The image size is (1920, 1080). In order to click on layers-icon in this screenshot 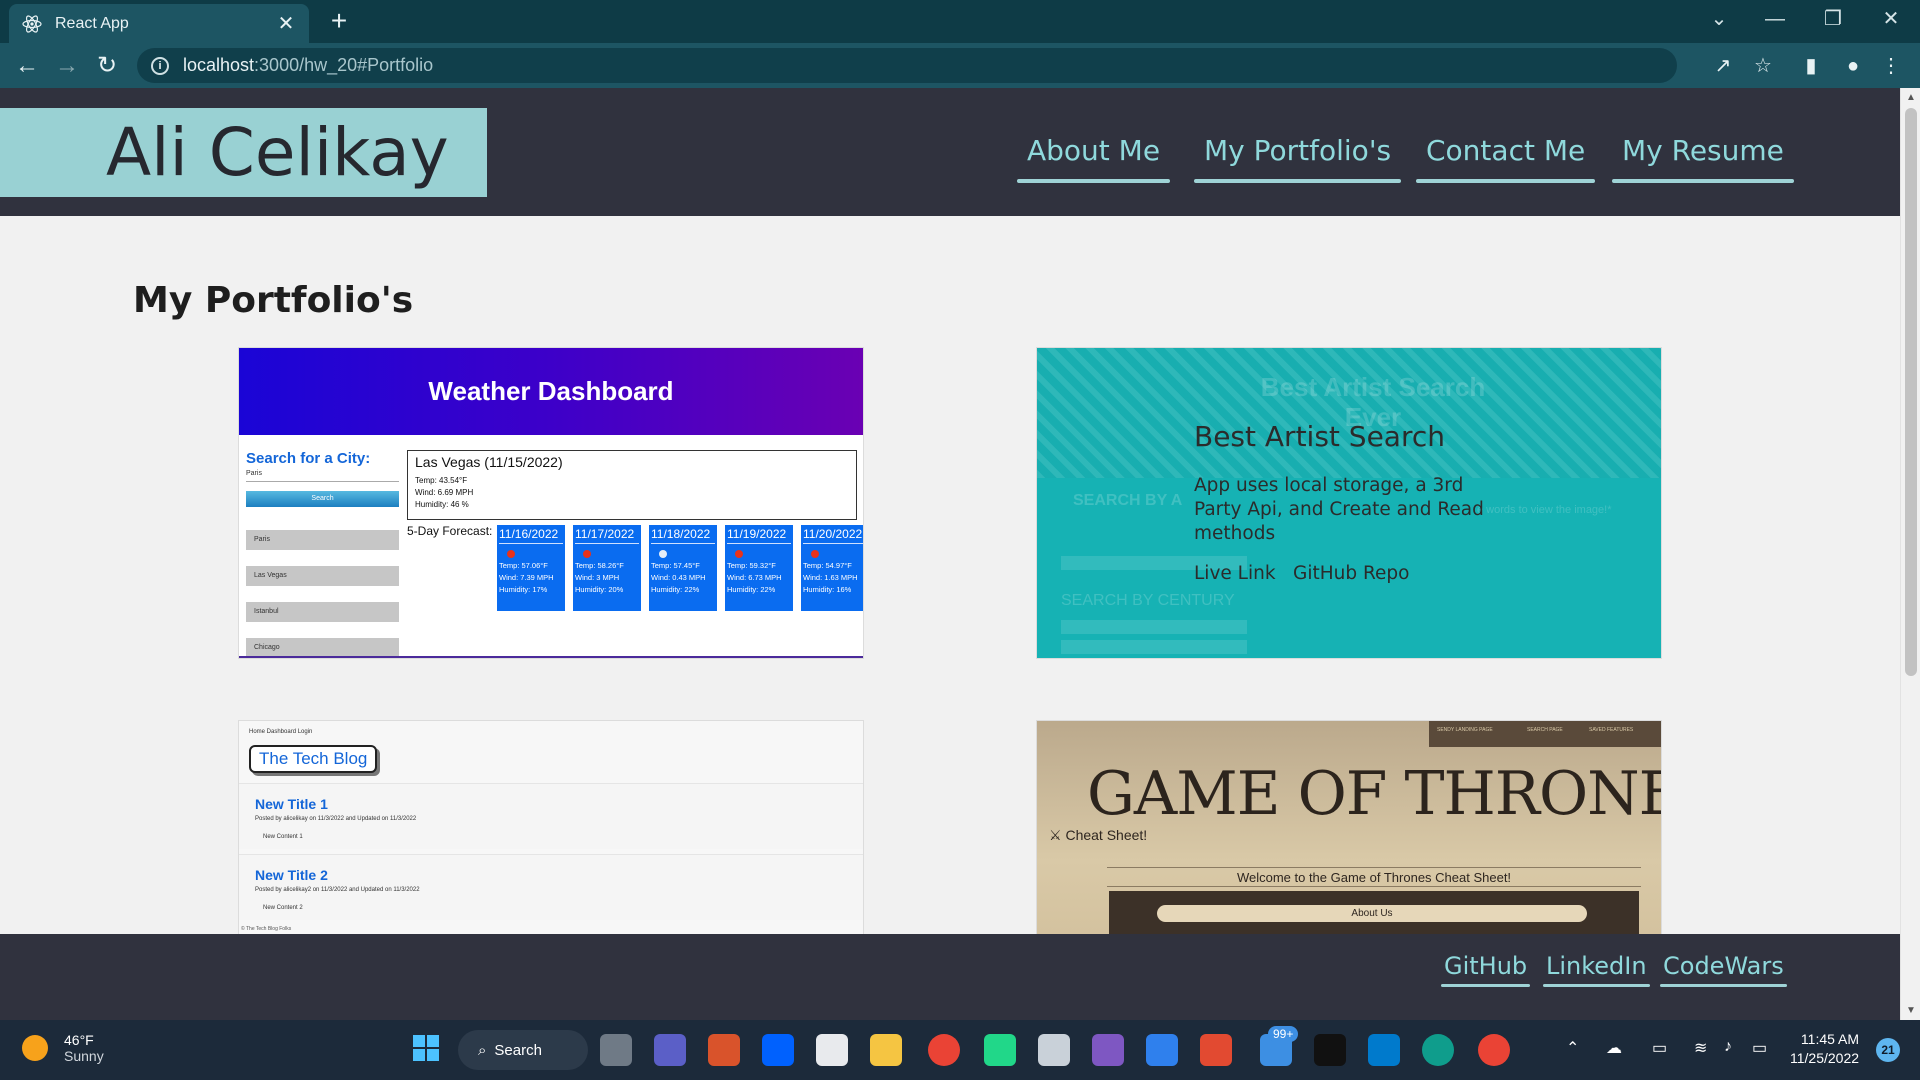, I will do `click(1054, 1050)`.